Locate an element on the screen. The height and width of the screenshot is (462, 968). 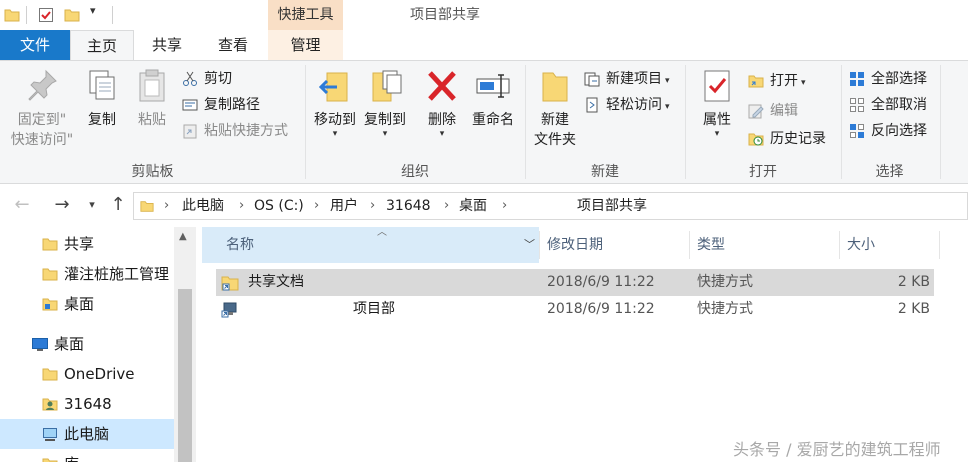
scrollbar-thumb is located at coordinates (185, 375).